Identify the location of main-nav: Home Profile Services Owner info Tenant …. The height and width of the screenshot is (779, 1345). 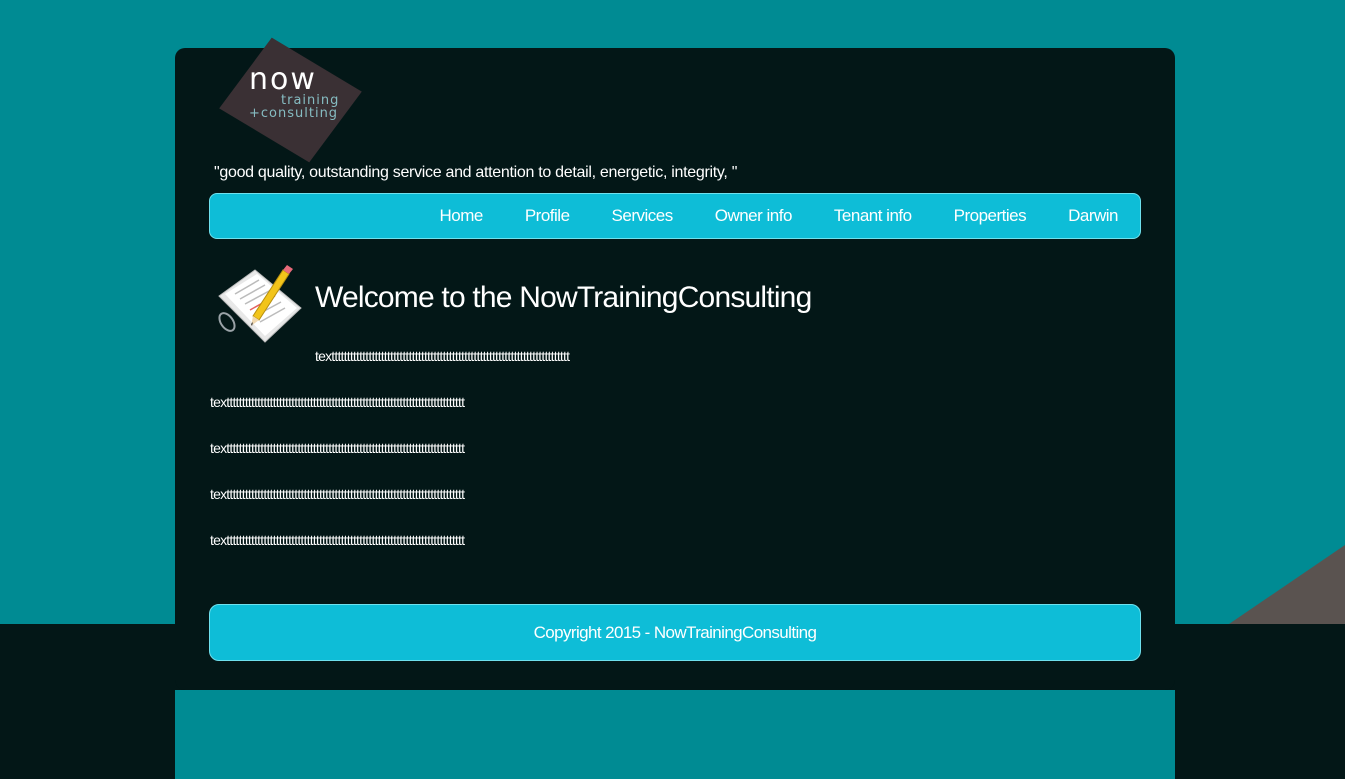
(675, 216).